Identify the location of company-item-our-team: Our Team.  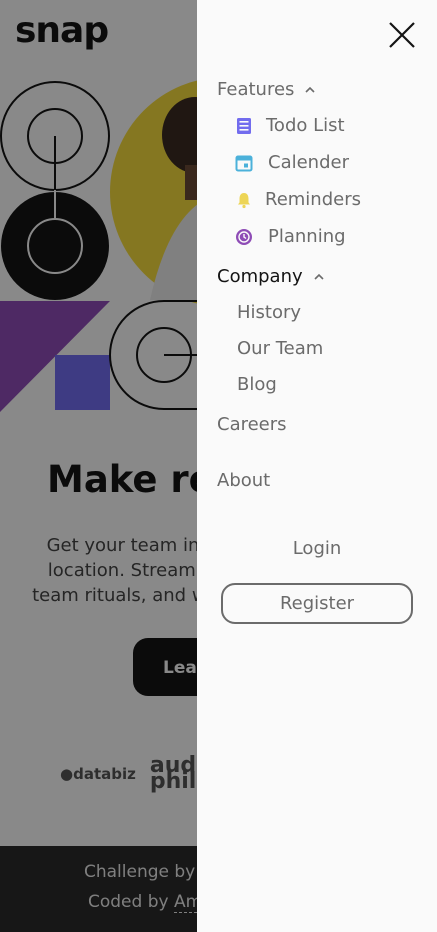
(280, 348).